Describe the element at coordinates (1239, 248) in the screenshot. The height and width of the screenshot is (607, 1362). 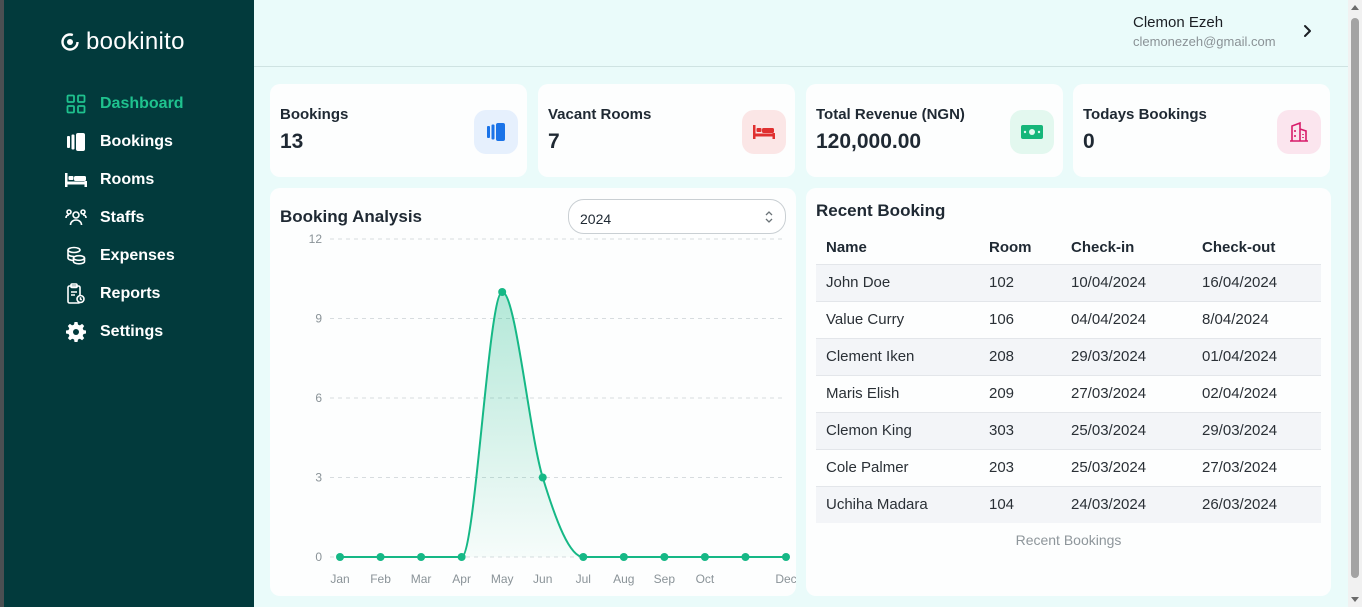
I see `column-header-check-out: Check-out` at that location.